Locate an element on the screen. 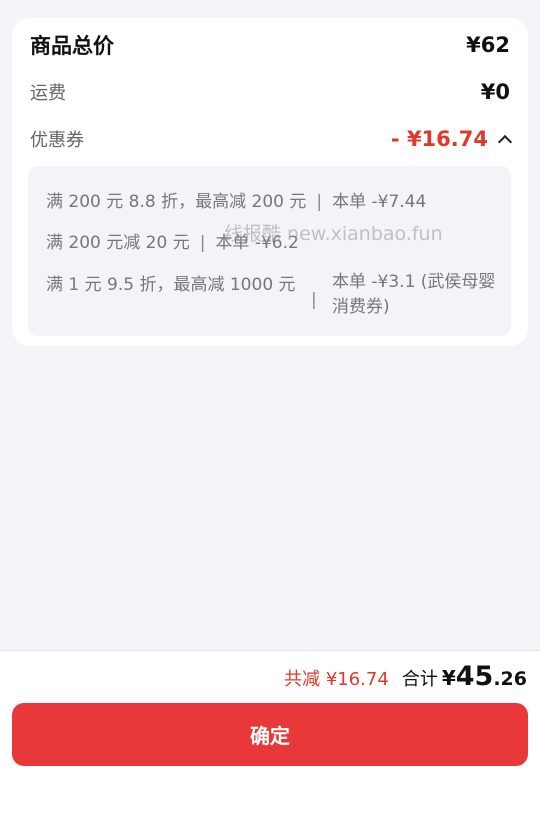  total-saved: 共减 ¥16.74 is located at coordinates (336, 679).